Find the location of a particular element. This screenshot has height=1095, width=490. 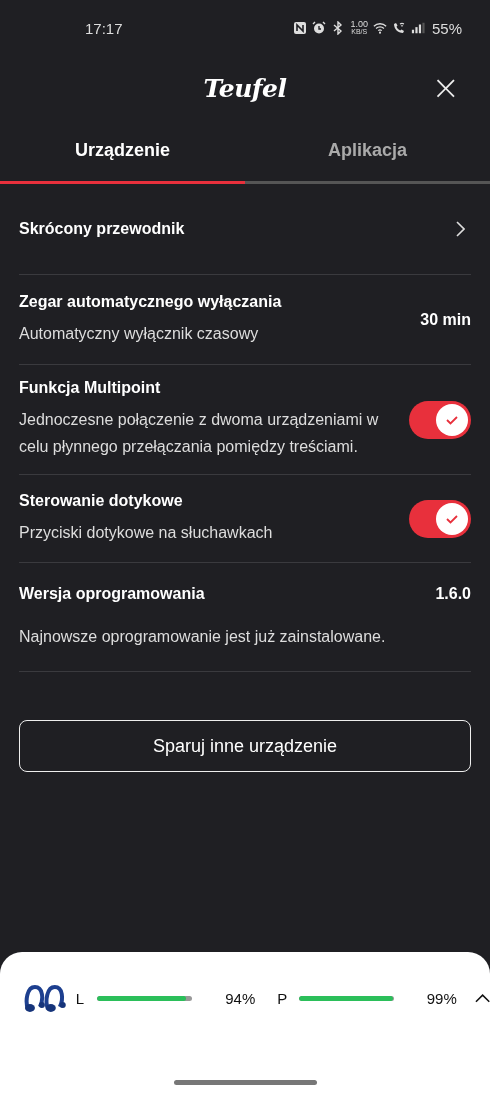

wifi-icon is located at coordinates (379, 28).